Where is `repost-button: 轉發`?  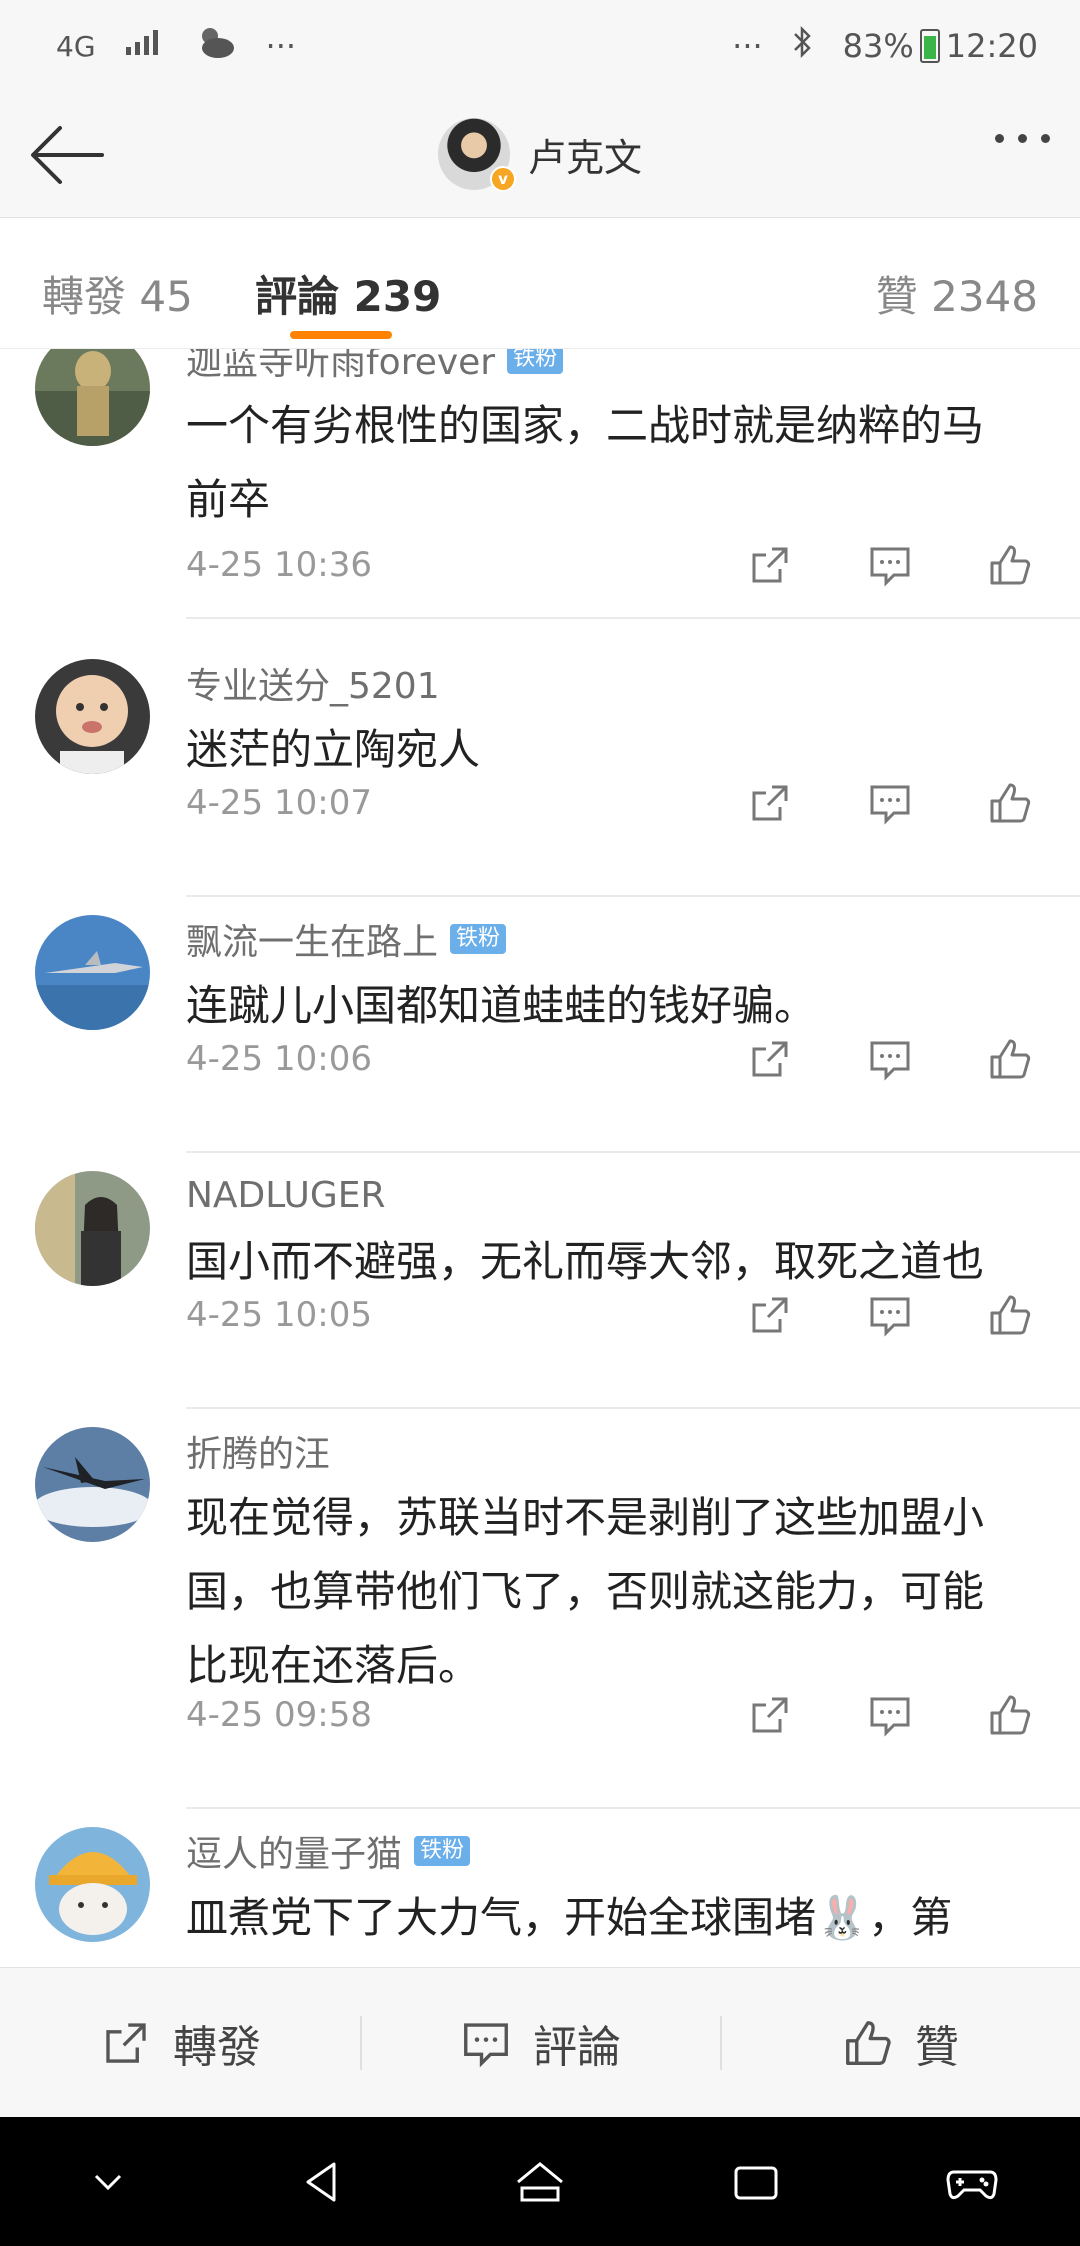
repost-button: 轉發 is located at coordinates (180, 2042).